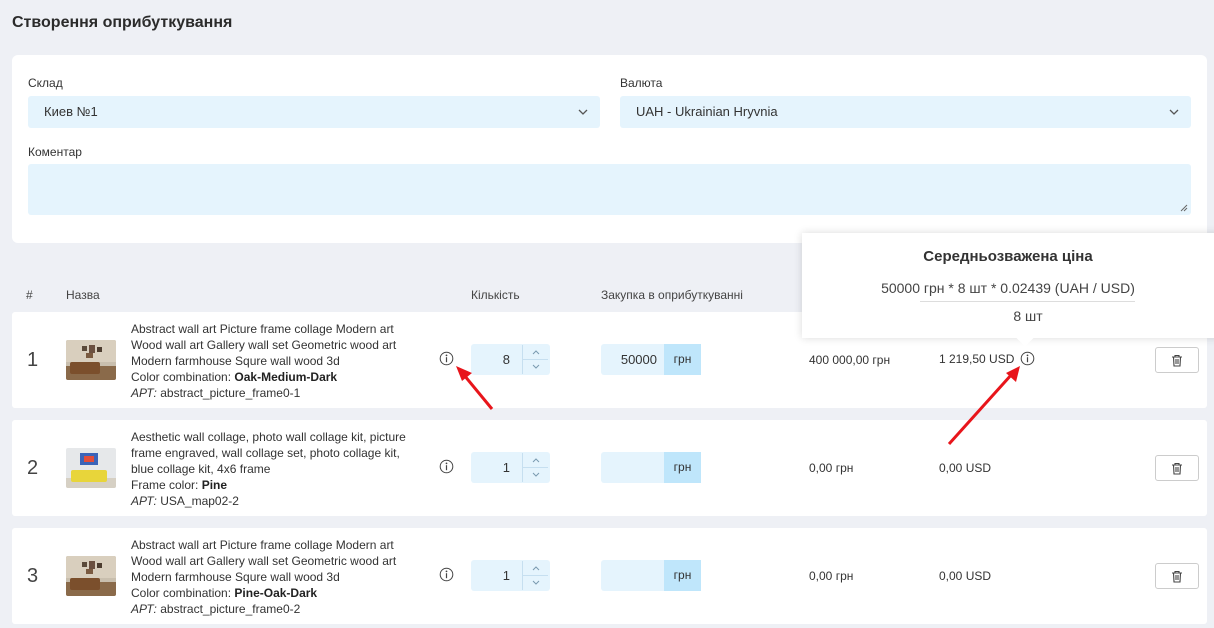 This screenshot has height=628, width=1214. I want to click on page-title: Створення оприбуткування, so click(122, 22).